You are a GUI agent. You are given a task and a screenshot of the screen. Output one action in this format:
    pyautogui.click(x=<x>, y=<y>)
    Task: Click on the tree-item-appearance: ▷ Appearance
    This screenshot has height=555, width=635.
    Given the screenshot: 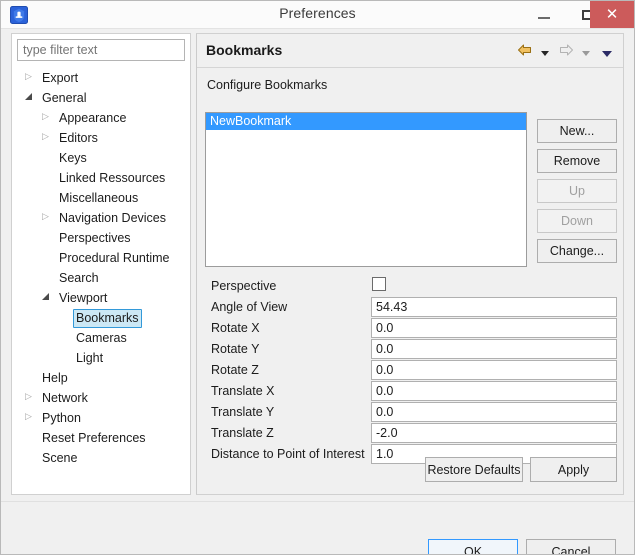 What is the action you would take?
    pyautogui.click(x=101, y=117)
    